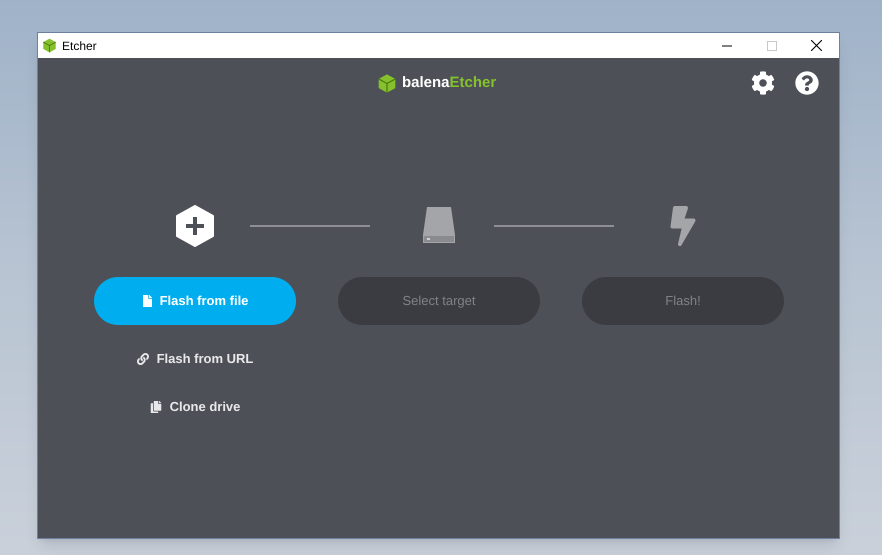 The image size is (882, 555). Describe the element at coordinates (763, 83) in the screenshot. I see `settings-button` at that location.